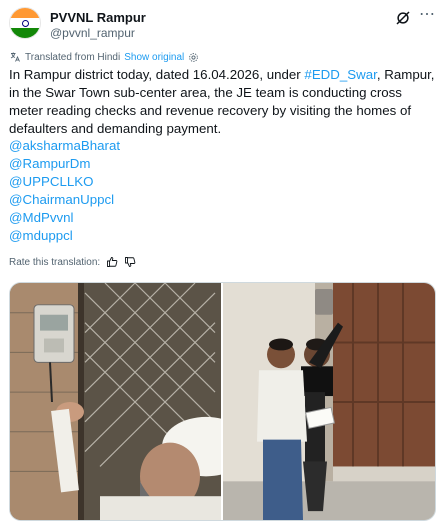  What do you see at coordinates (15, 57) in the screenshot?
I see `translate-icon` at bounding box center [15, 57].